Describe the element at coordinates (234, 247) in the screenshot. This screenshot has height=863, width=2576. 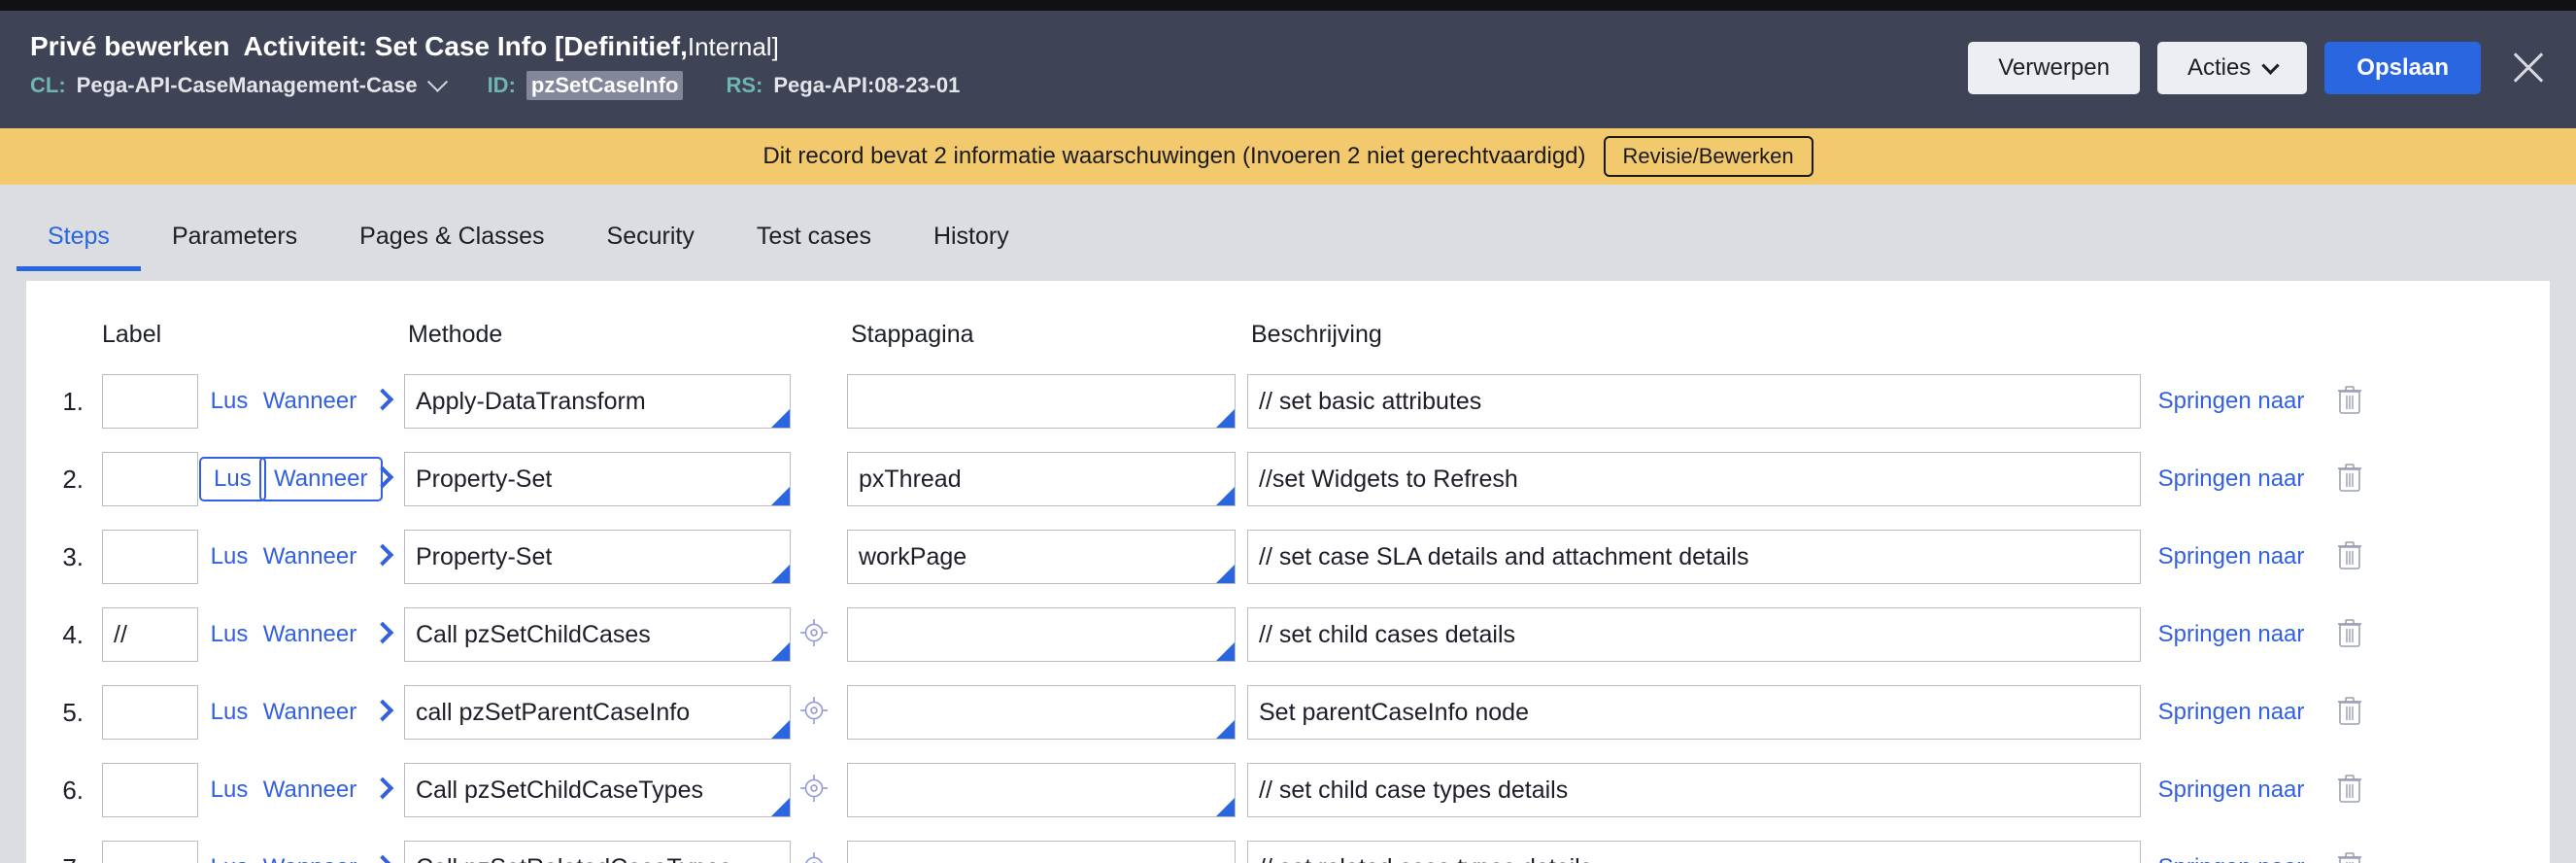
I see `tab-parameters: Parameters` at that location.